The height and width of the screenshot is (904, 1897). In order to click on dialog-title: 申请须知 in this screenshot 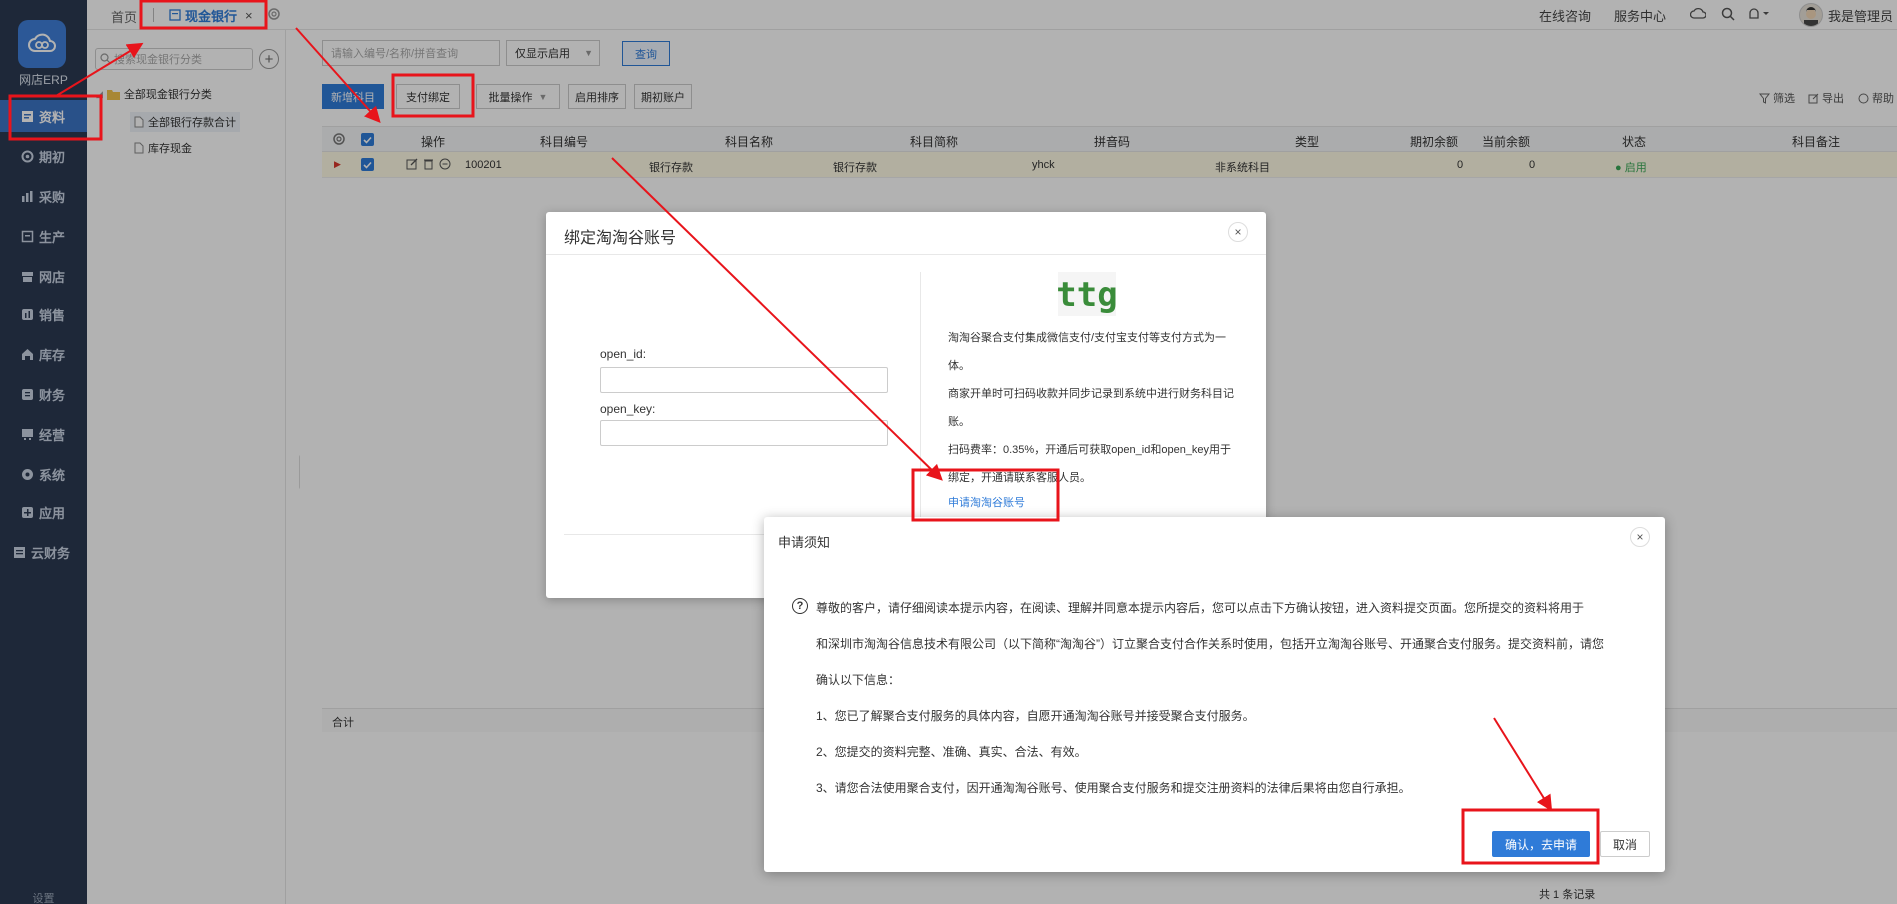, I will do `click(804, 542)`.